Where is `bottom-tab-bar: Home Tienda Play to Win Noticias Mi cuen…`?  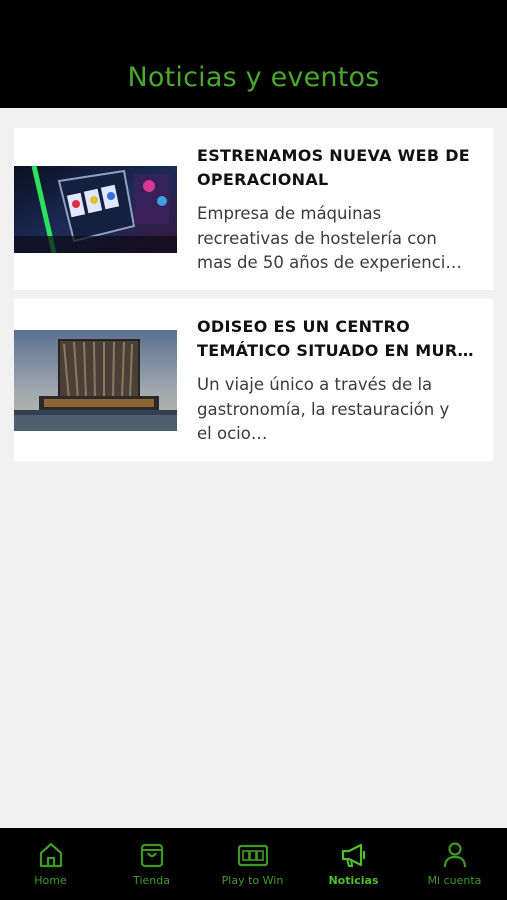 bottom-tab-bar: Home Tienda Play to Win Noticias Mi cuen… is located at coordinates (253, 864).